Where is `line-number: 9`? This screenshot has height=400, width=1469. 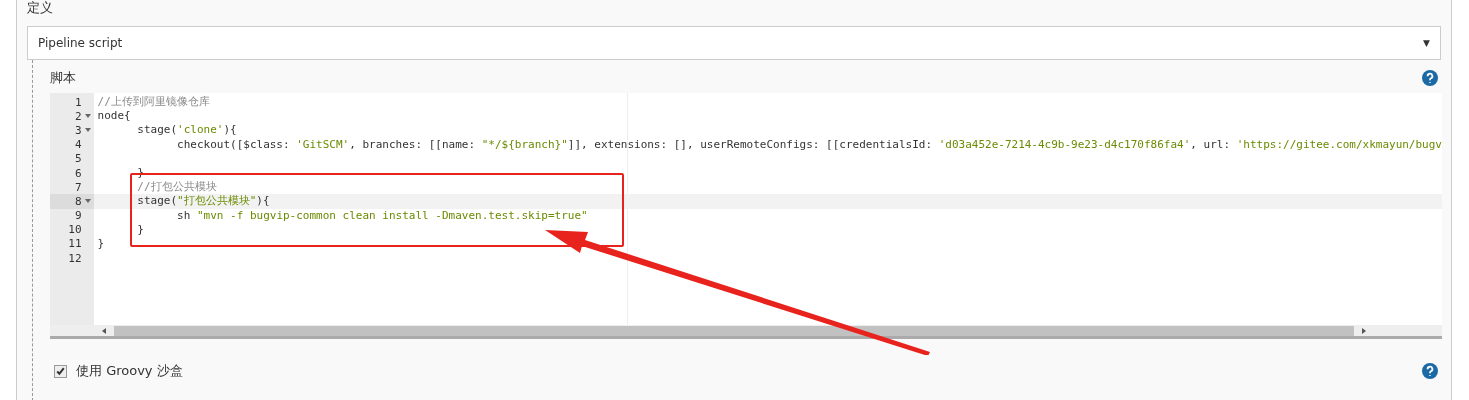
line-number: 9 is located at coordinates (78, 216).